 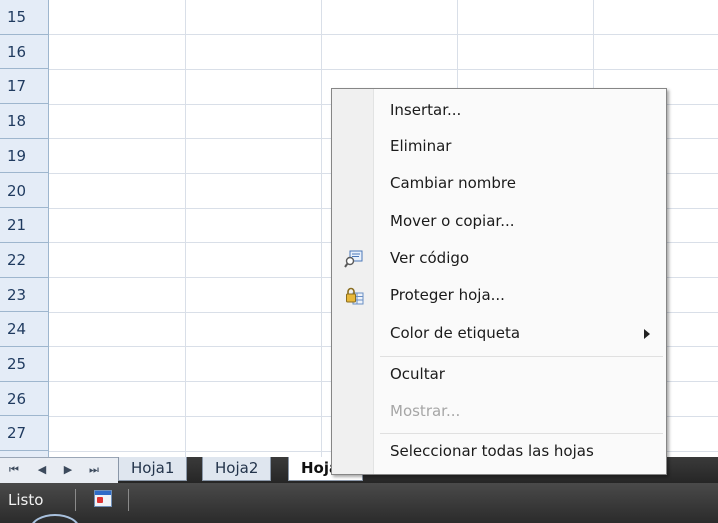 I want to click on row-header: 25, so click(x=24, y=364).